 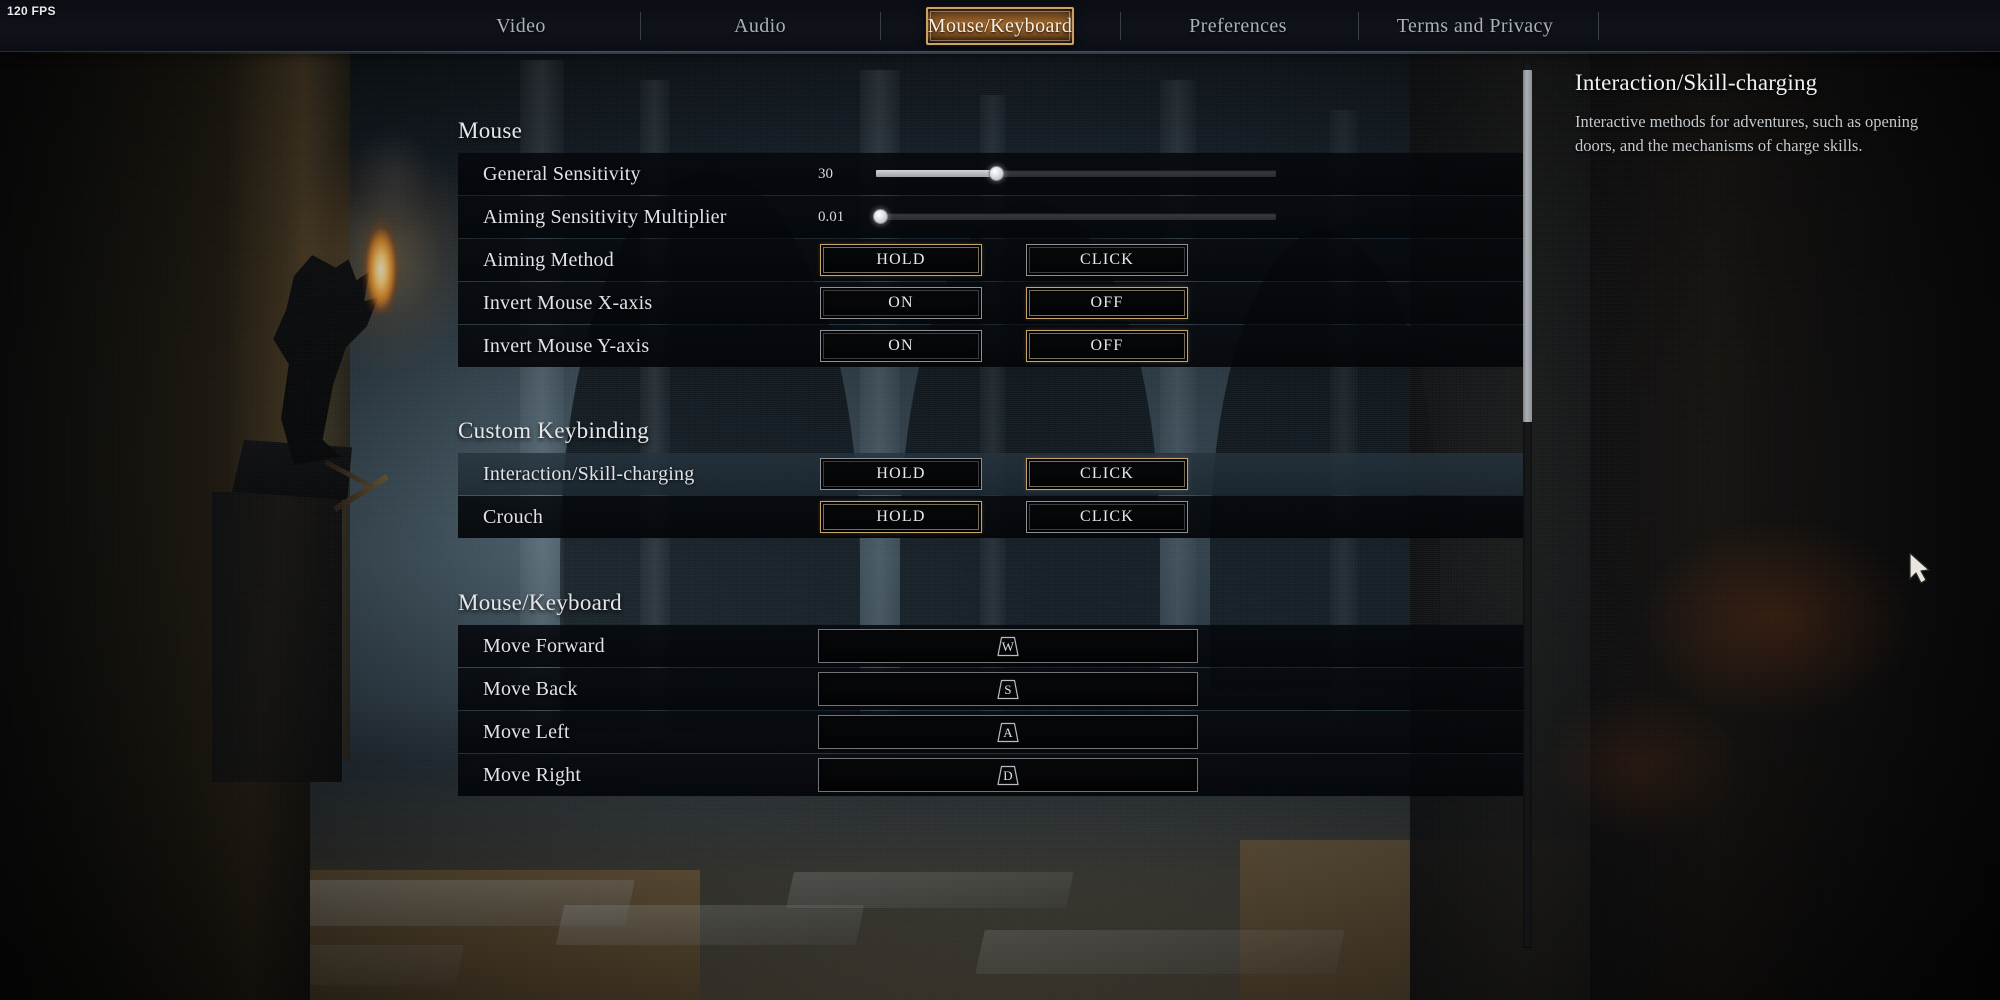 I want to click on tab-mouse-keyboard: Mouse/Keyboard, so click(x=1000, y=26).